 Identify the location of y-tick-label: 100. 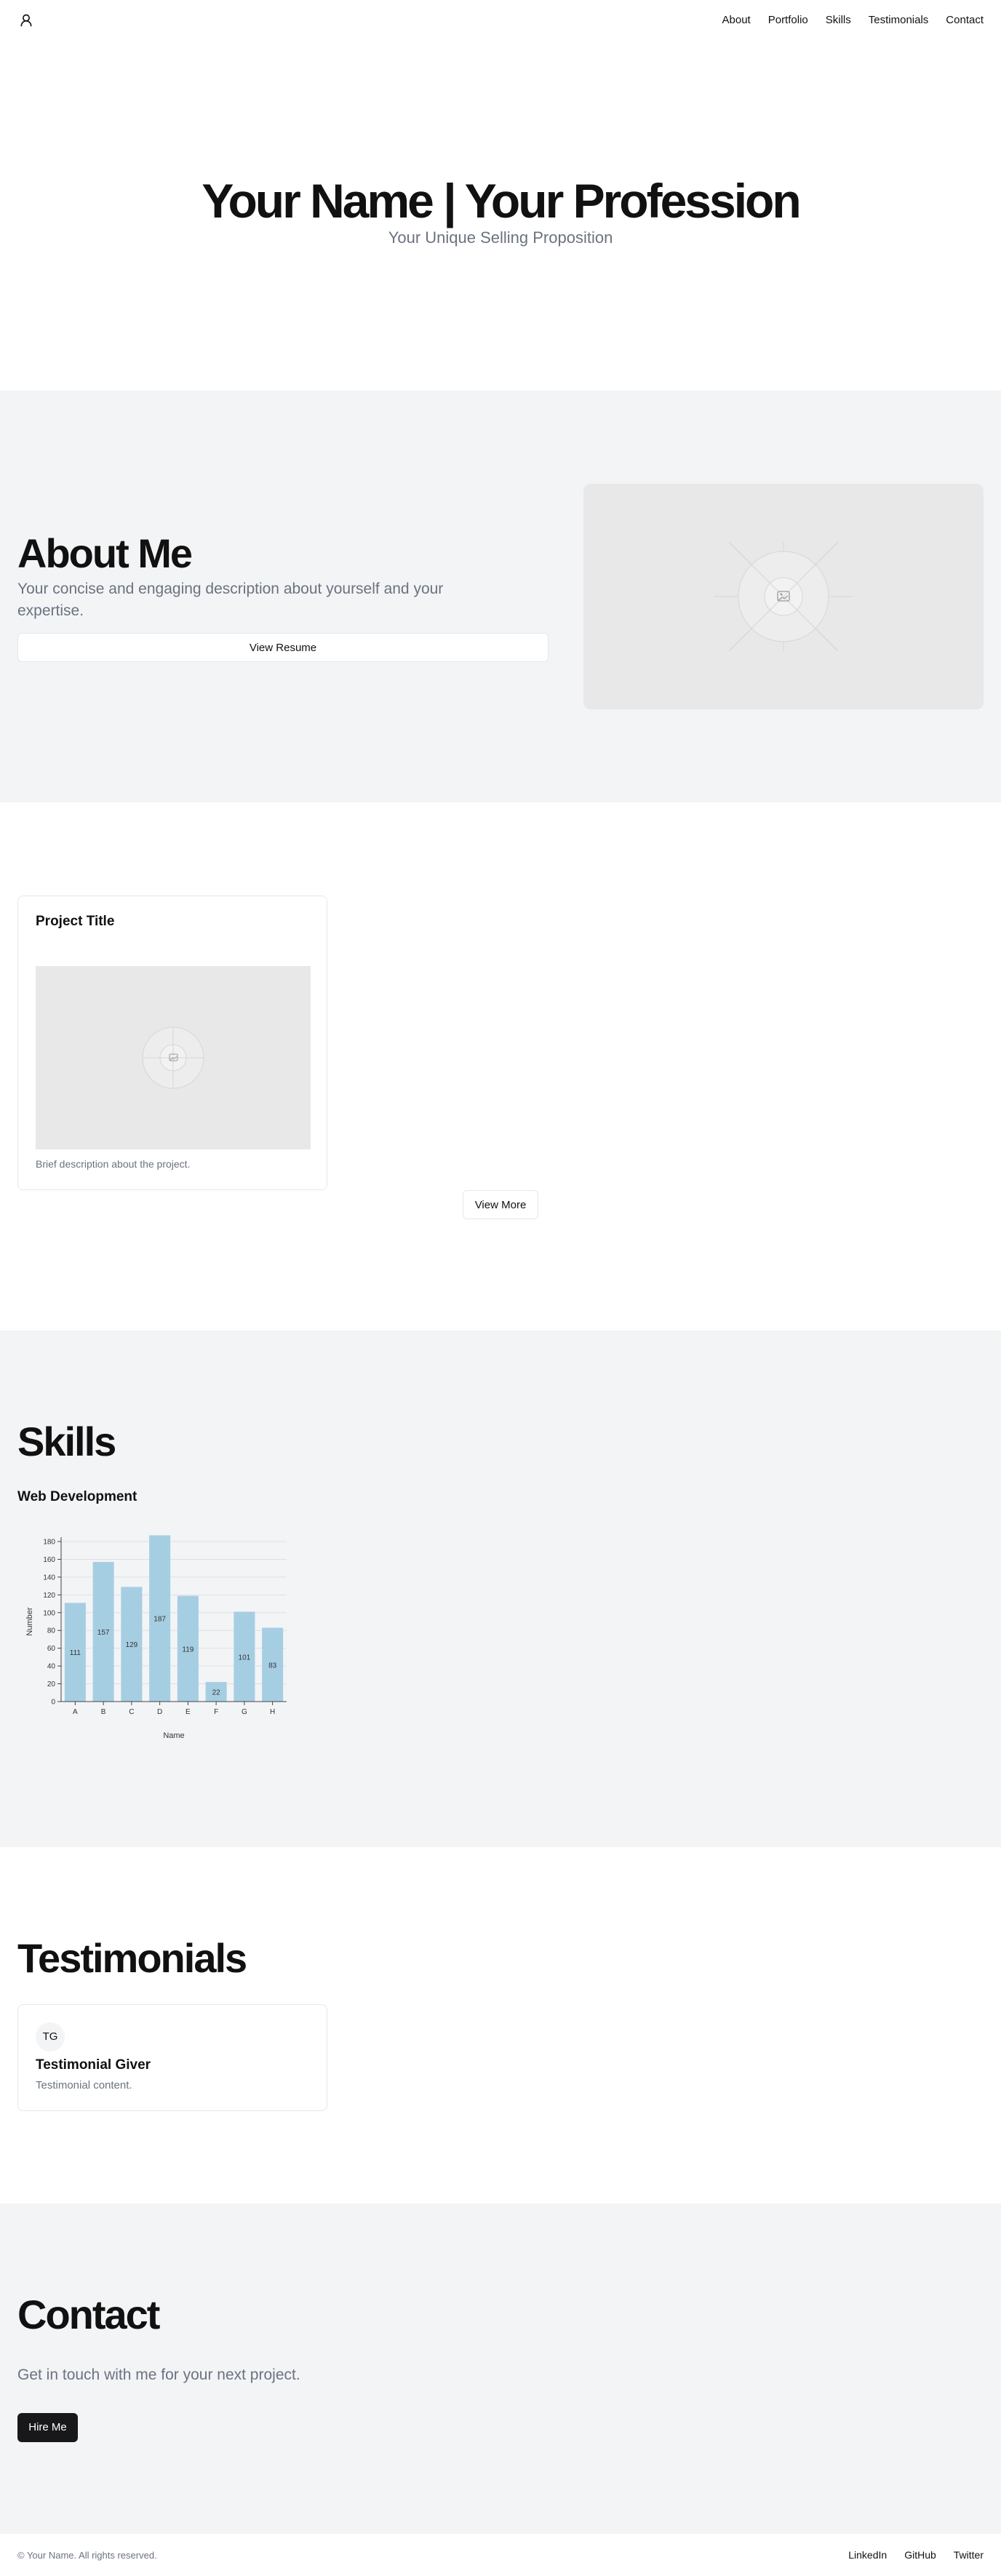
(49, 1613).